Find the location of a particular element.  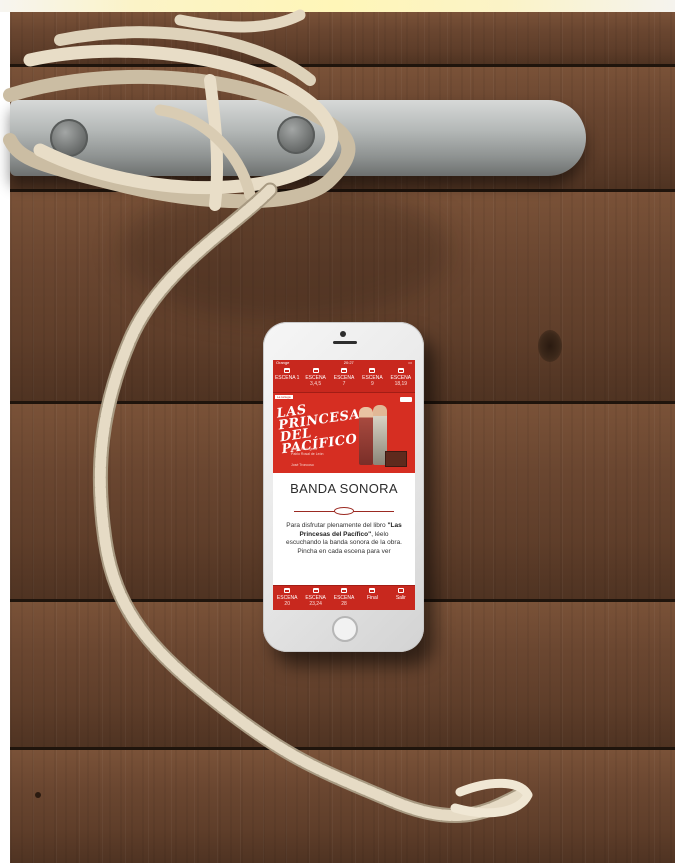

tab-escena-28: ESCENA 28 is located at coordinates (344, 598).